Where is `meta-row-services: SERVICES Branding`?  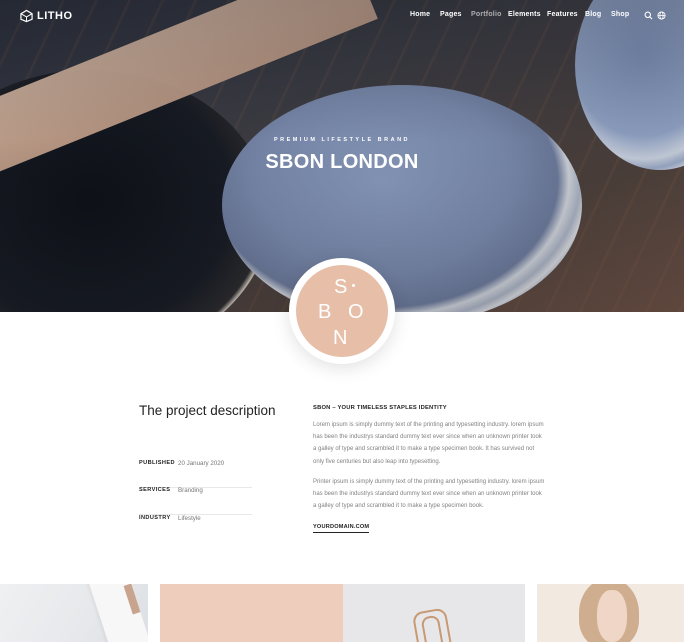 meta-row-services: SERVICES Branding is located at coordinates (195, 501).